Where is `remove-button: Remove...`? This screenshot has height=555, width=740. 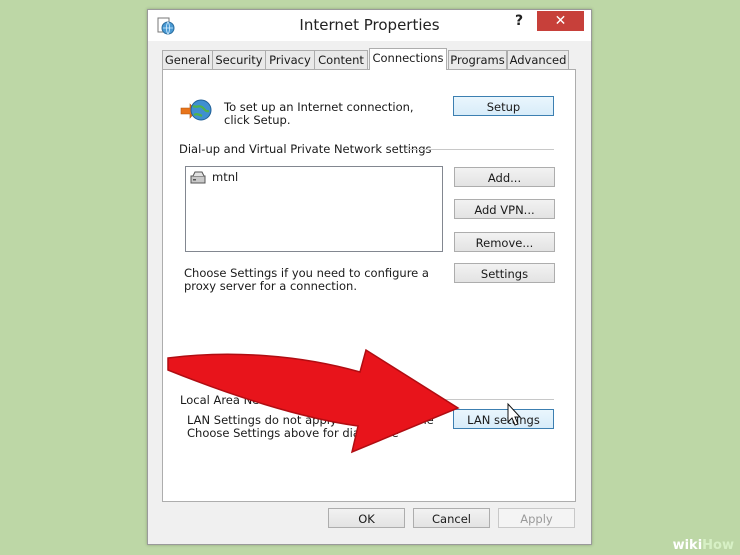
remove-button: Remove... is located at coordinates (504, 242).